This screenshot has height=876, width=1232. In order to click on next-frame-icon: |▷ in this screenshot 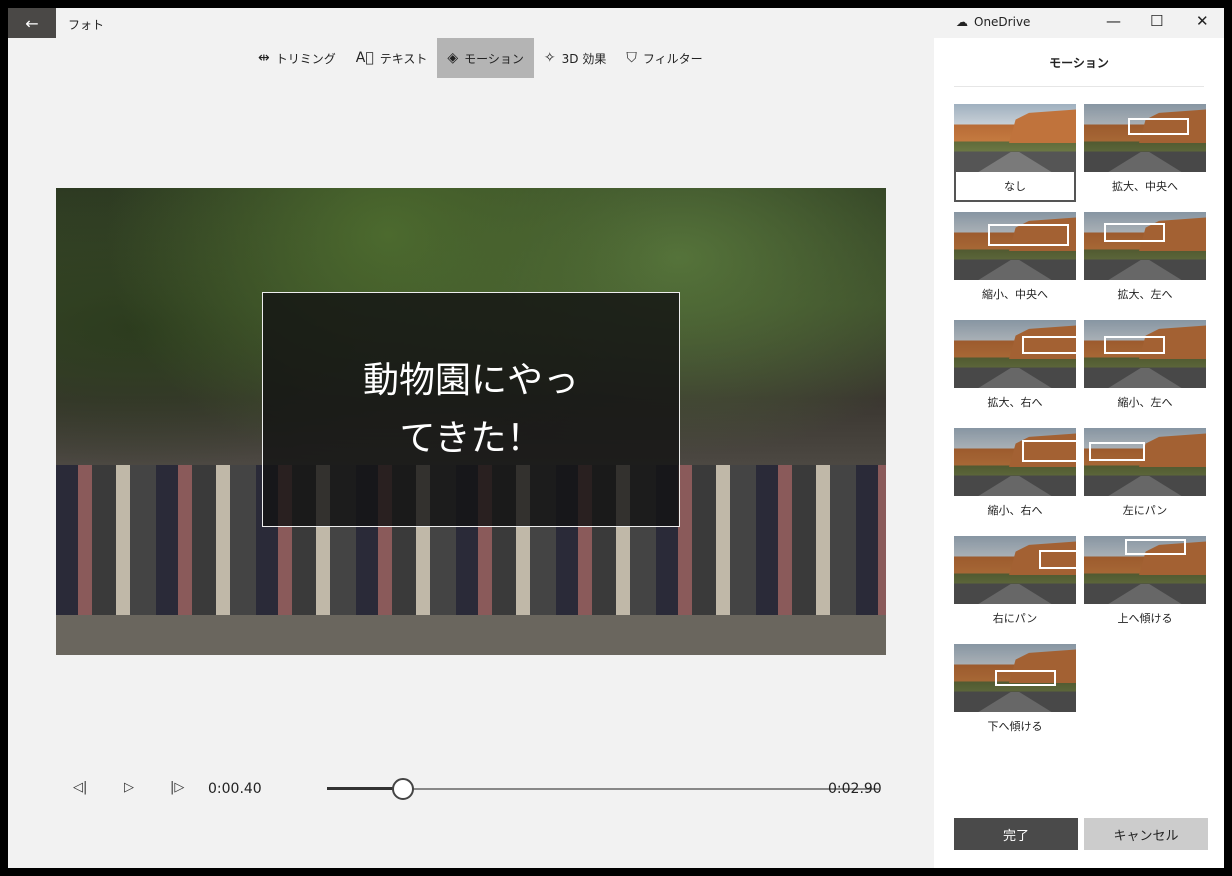, I will do `click(177, 787)`.